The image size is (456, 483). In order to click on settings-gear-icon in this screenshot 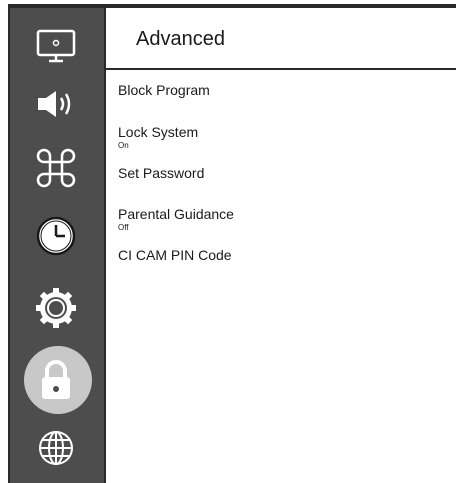, I will do `click(56, 308)`.